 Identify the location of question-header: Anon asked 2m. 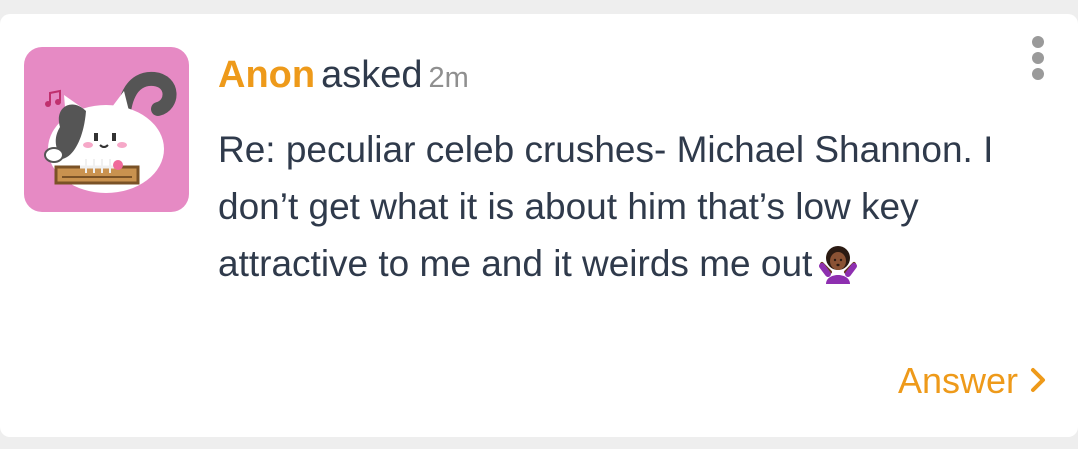
(343, 76).